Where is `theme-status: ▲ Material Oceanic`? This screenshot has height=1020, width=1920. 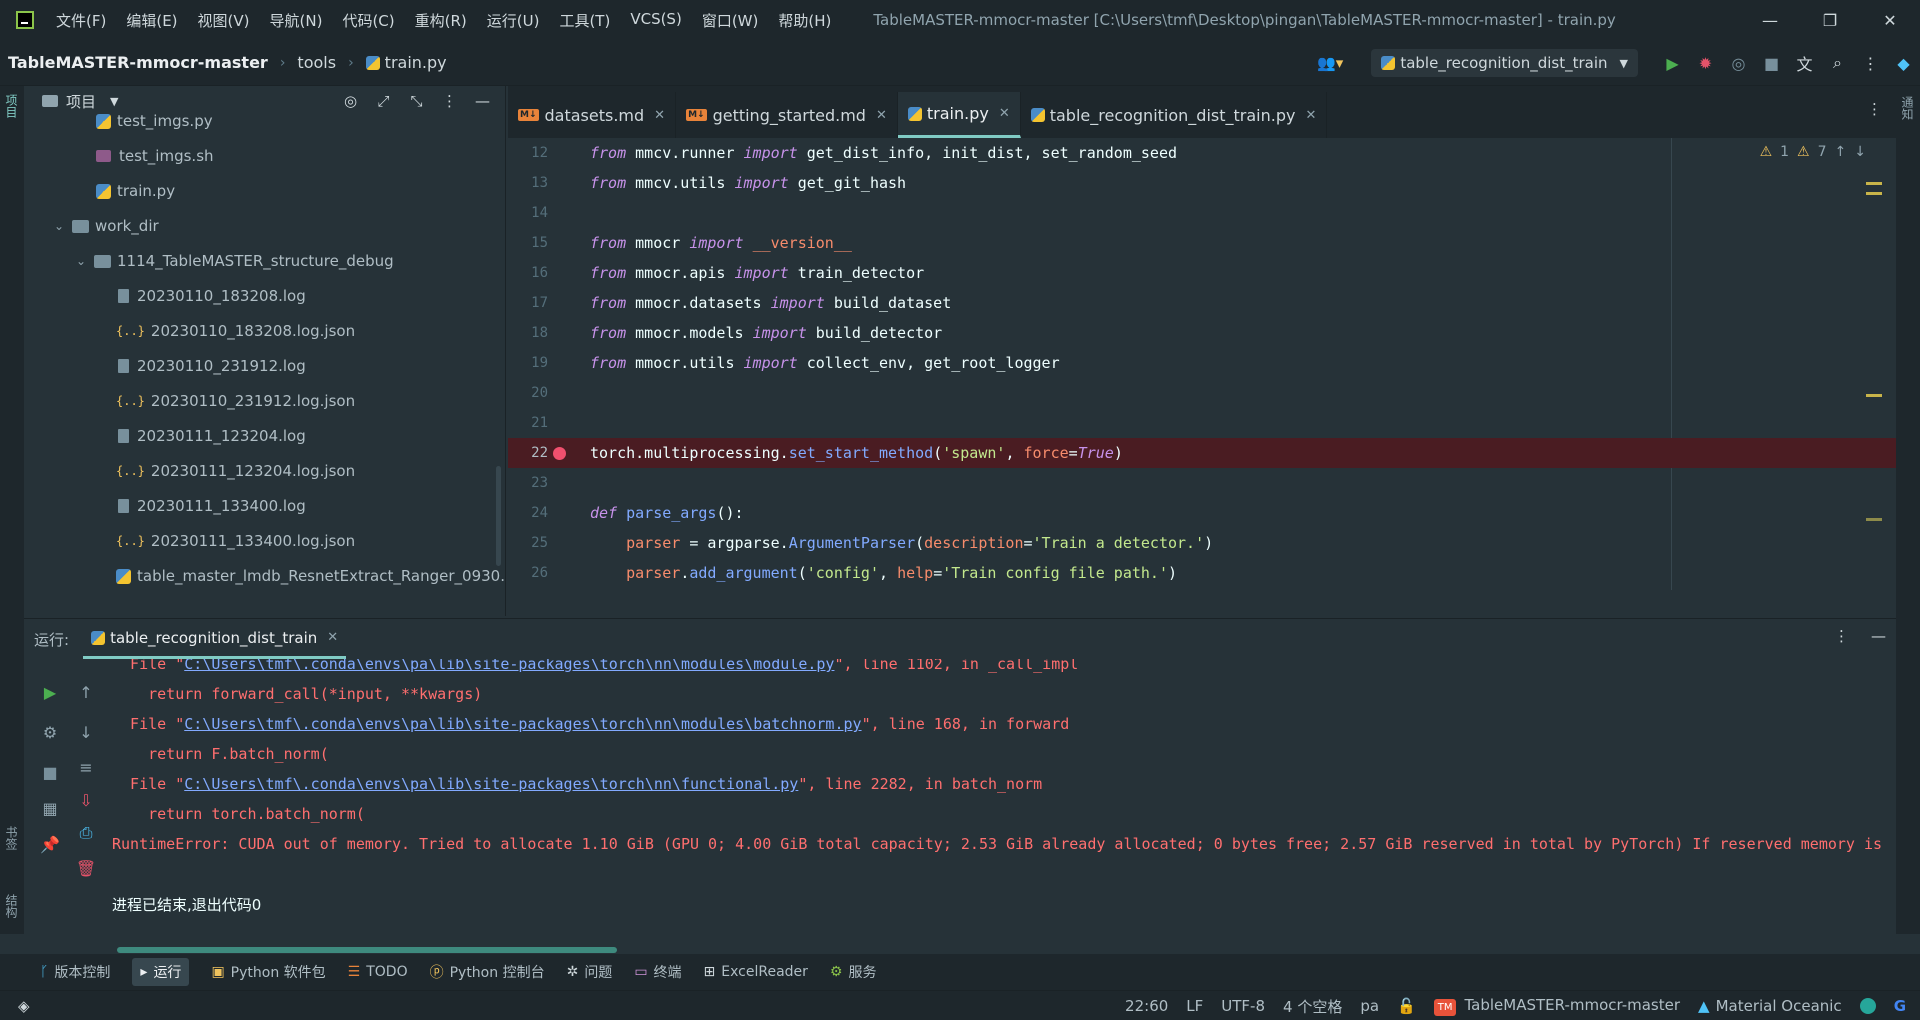 theme-status: ▲ Material Oceanic is located at coordinates (1770, 1006).